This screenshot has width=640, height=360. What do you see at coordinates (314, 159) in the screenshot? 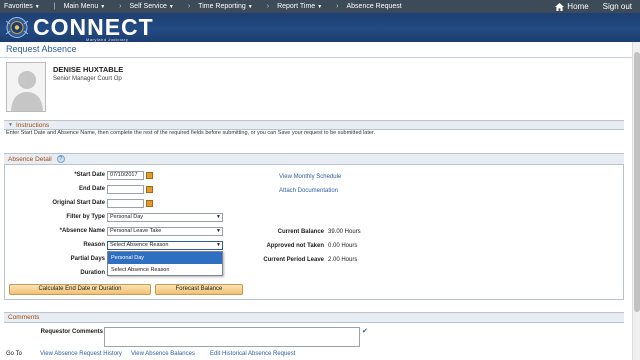
I see `absence-detail-header: Absence Detail ?` at bounding box center [314, 159].